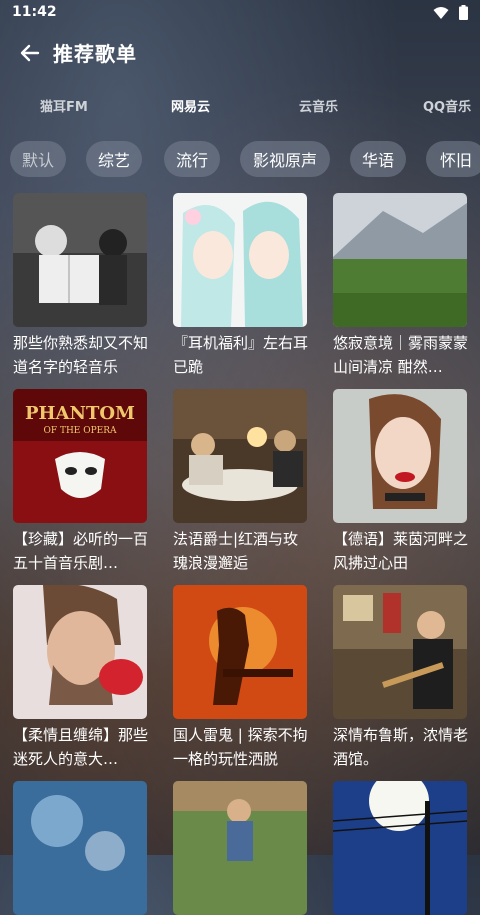 The width and height of the screenshot is (480, 915). What do you see at coordinates (81, 355) in the screenshot?
I see `playlist-title: 那些你熟悉却又不知道名字的轻音乐` at bounding box center [81, 355].